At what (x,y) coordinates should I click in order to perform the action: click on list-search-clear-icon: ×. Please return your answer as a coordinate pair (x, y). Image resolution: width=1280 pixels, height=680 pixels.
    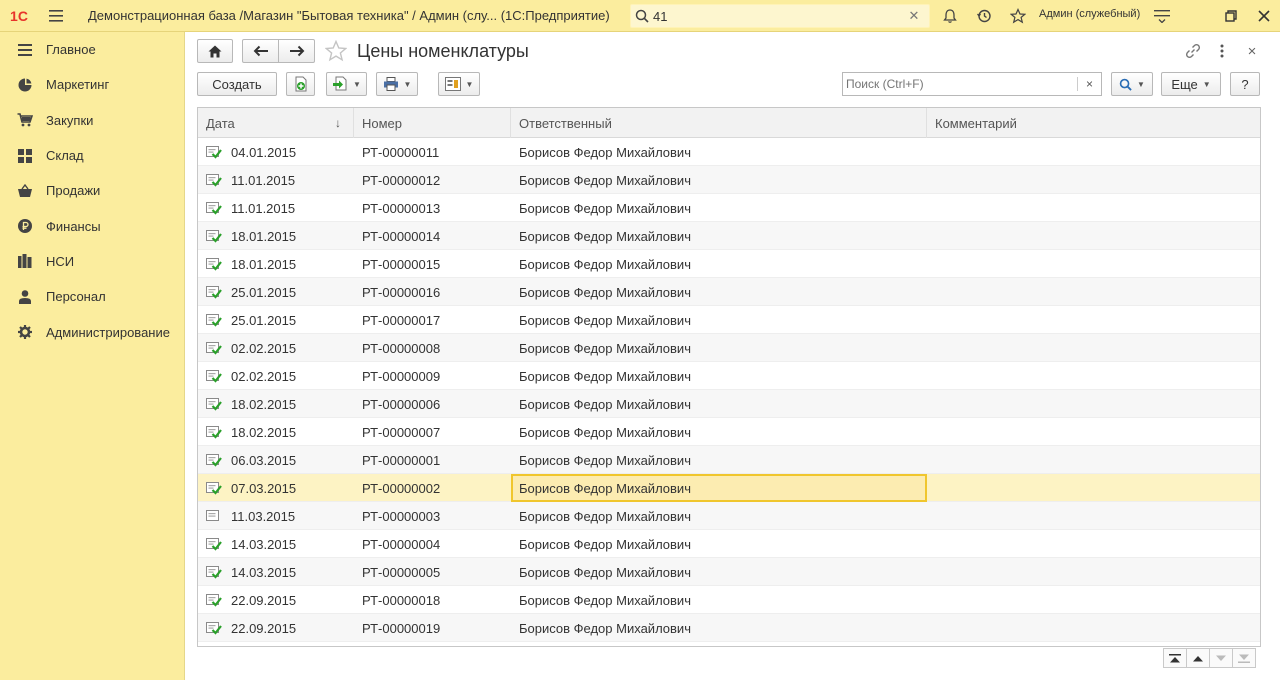
    Looking at the image, I should click on (1089, 84).